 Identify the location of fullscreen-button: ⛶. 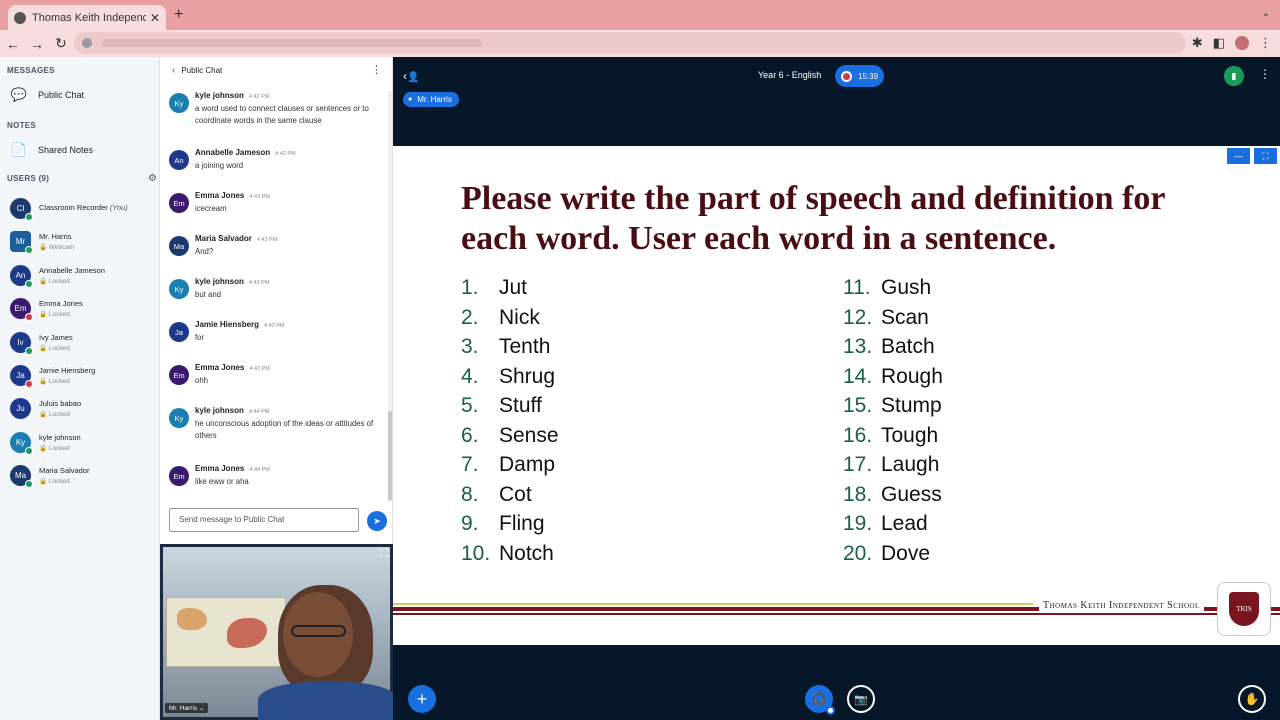
(1265, 156).